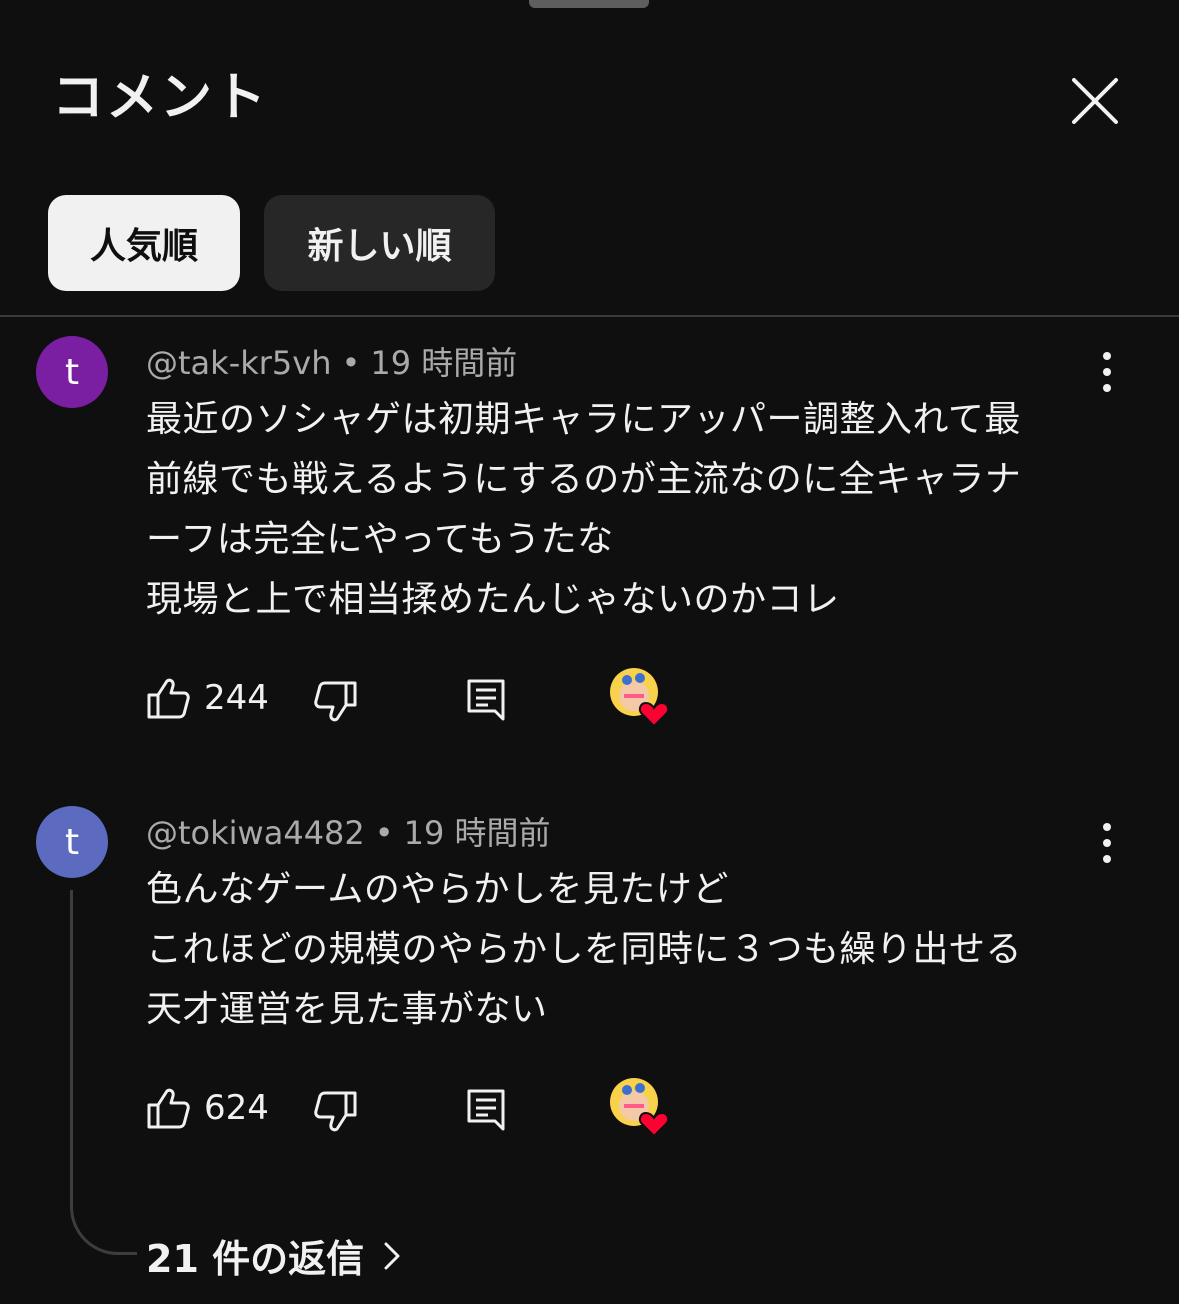 The height and width of the screenshot is (1304, 1179). I want to click on divider, so click(589, 316).